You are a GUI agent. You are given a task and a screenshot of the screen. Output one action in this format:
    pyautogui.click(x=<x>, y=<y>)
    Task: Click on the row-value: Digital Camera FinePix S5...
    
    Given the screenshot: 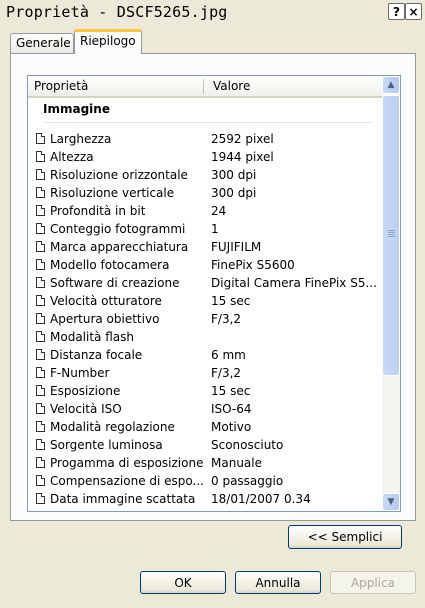 What is the action you would take?
    pyautogui.click(x=294, y=283)
    